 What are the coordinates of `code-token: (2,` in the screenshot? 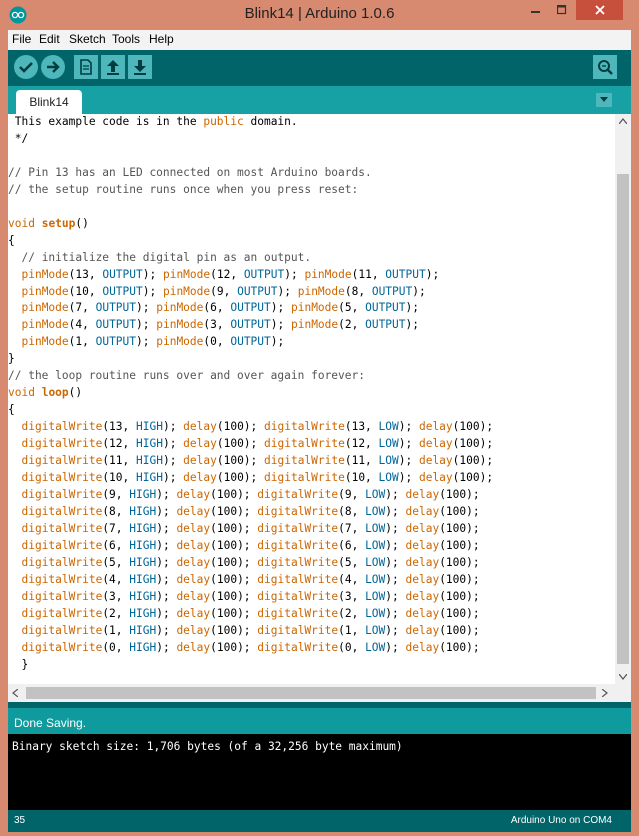 It's located at (352, 325).